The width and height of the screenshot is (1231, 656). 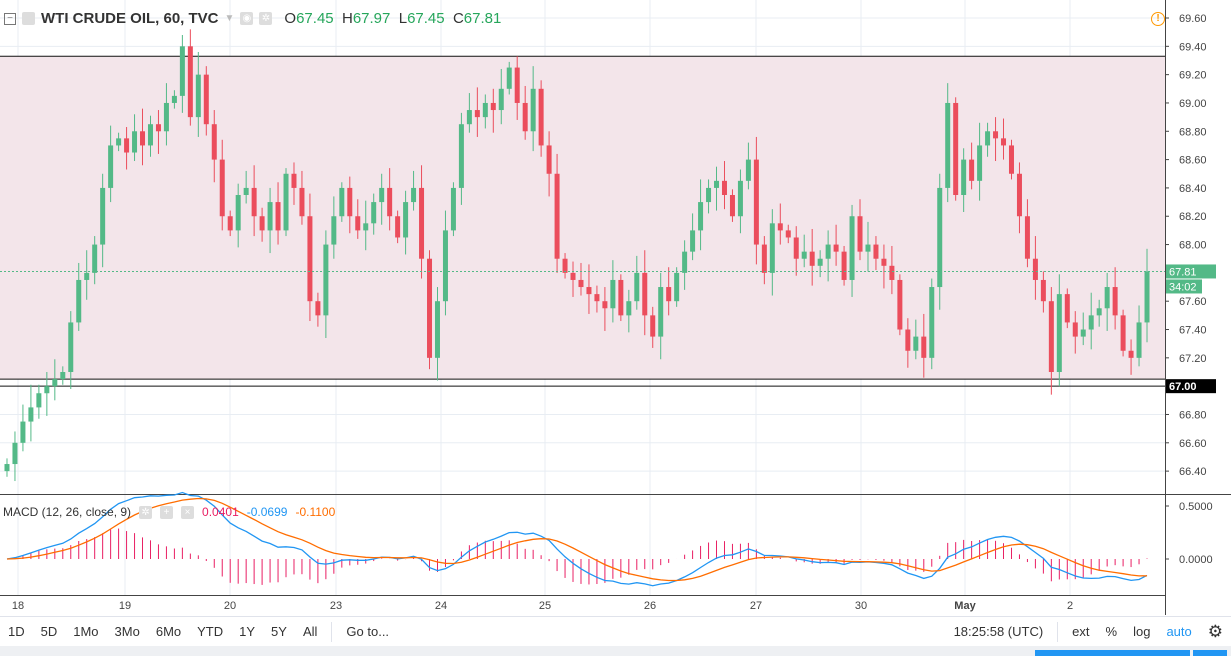 What do you see at coordinates (130, 18) in the screenshot?
I see `symbol-title: WTI CRUDE OIL, 60, TVC` at bounding box center [130, 18].